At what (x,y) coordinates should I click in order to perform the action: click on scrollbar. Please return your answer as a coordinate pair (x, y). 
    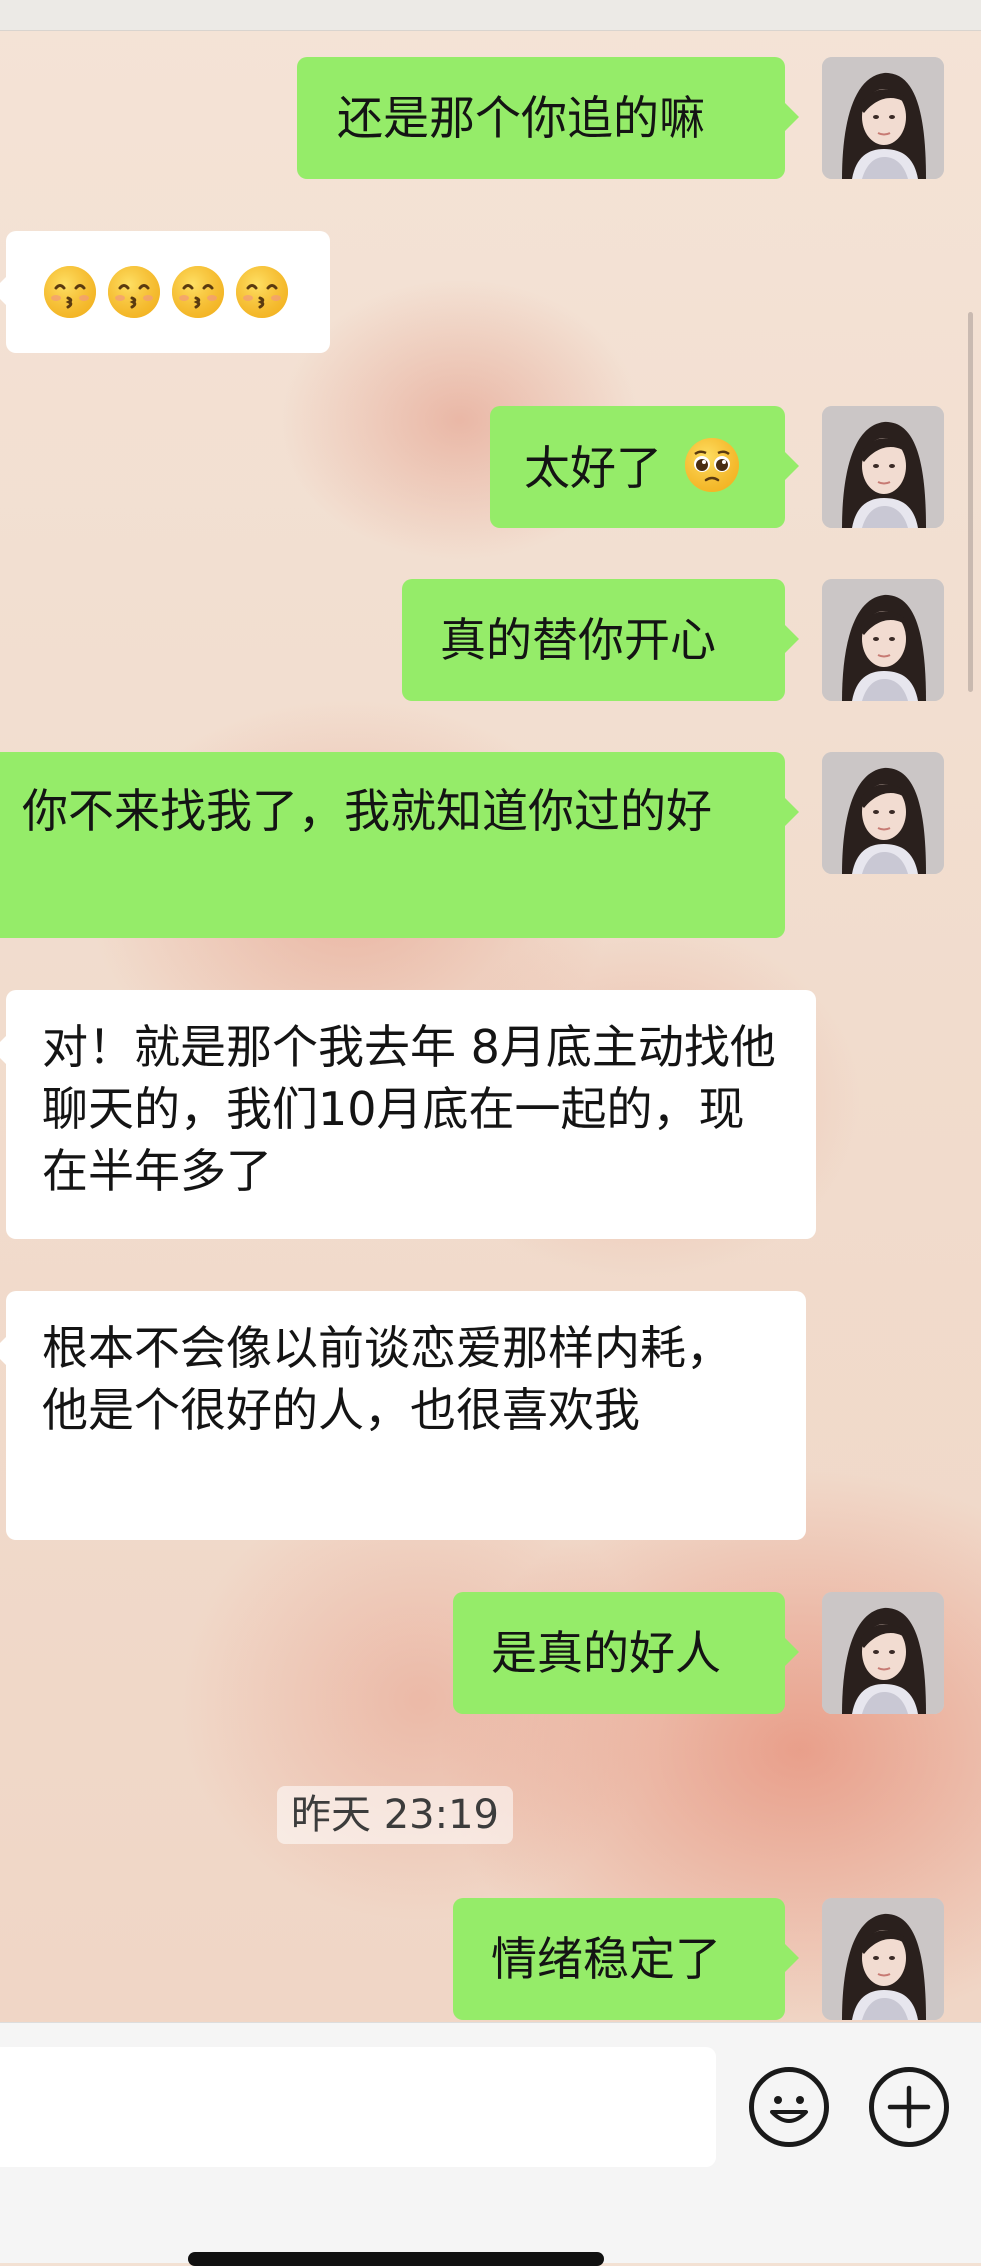
    Looking at the image, I should click on (970, 502).